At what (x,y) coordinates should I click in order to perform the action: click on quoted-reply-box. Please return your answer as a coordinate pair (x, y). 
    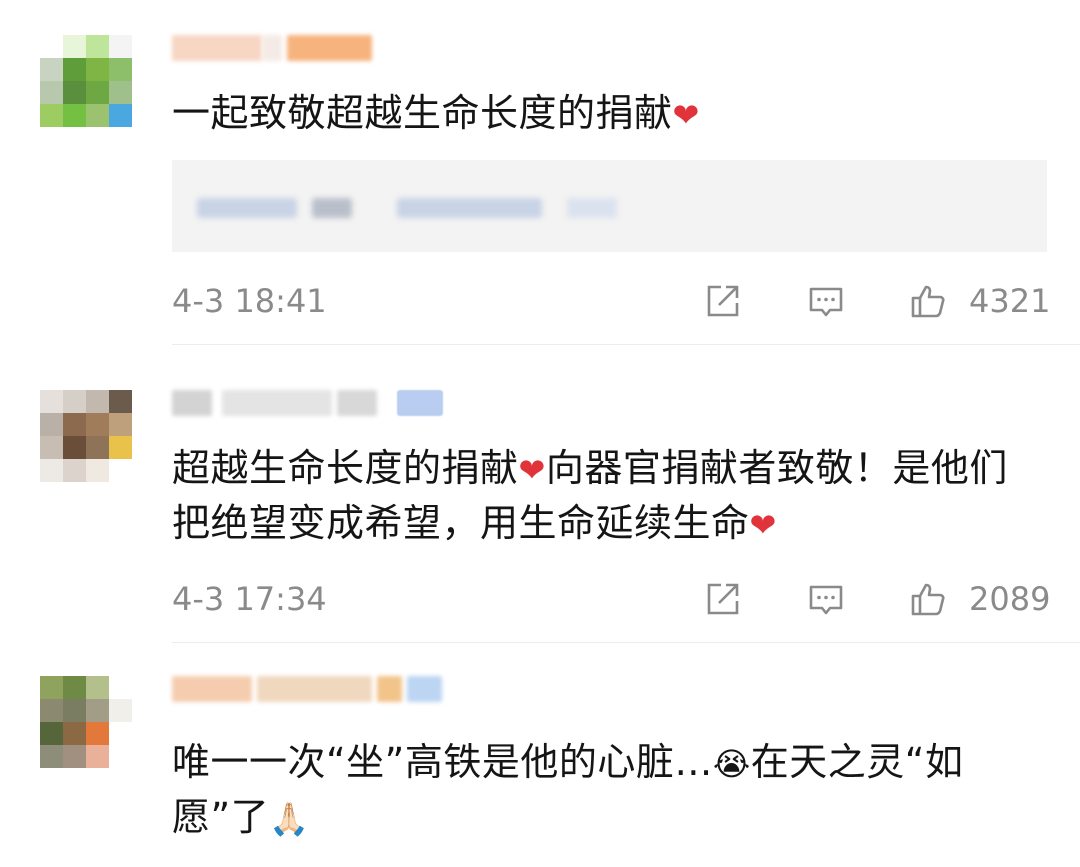
    Looking at the image, I should click on (609, 206).